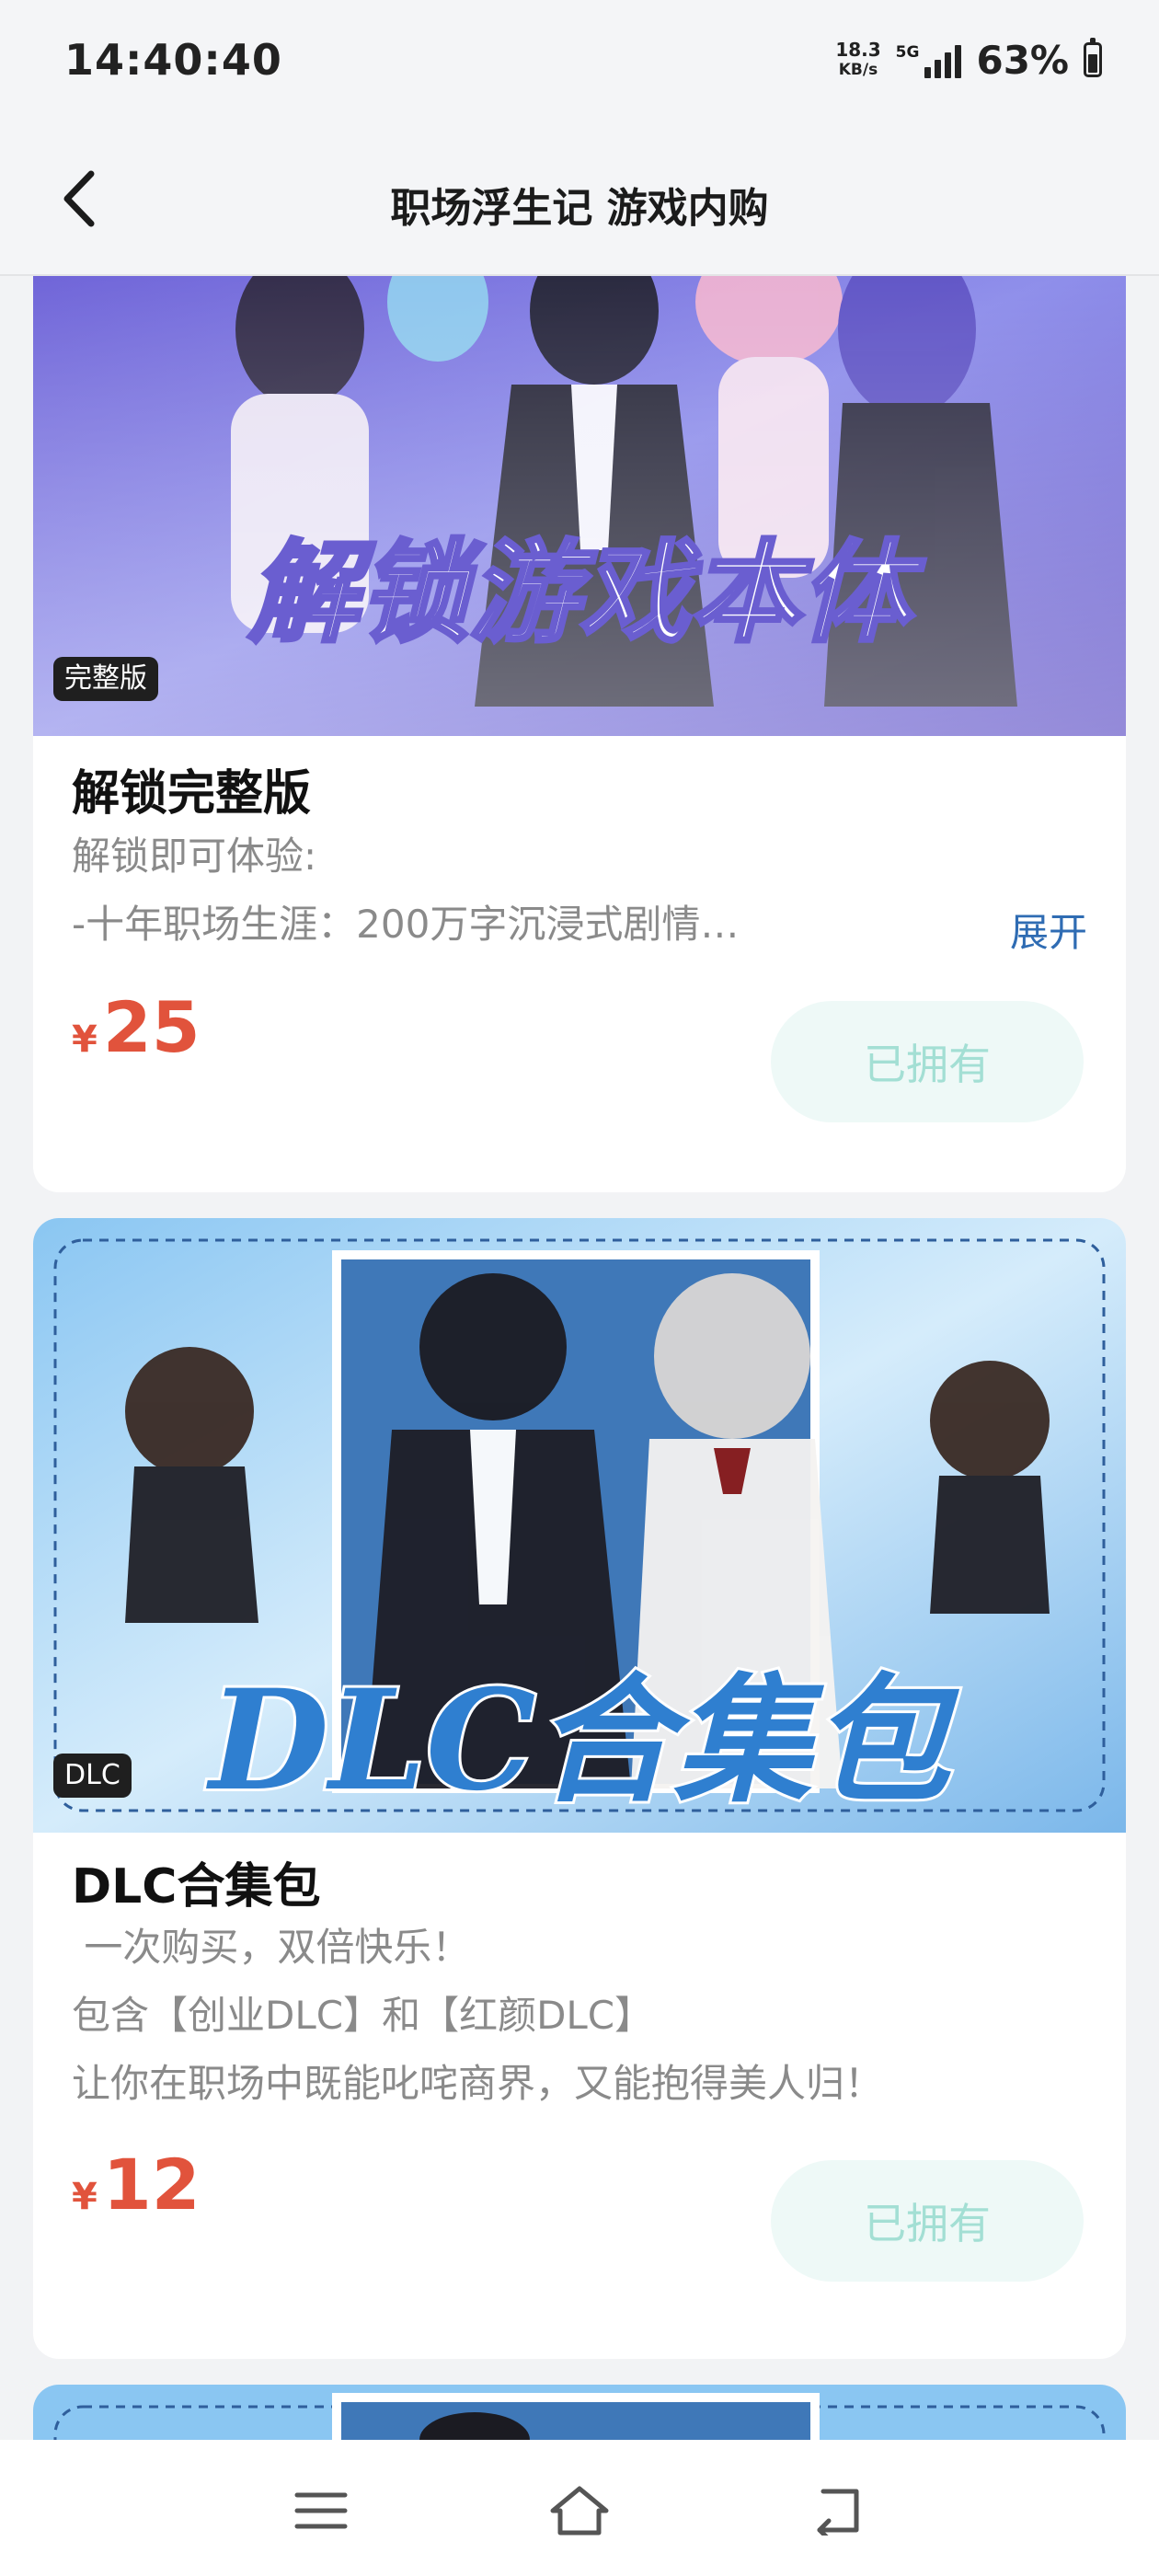  What do you see at coordinates (586, 593) in the screenshot?
I see `banner-title: 解锁游戏本体` at bounding box center [586, 593].